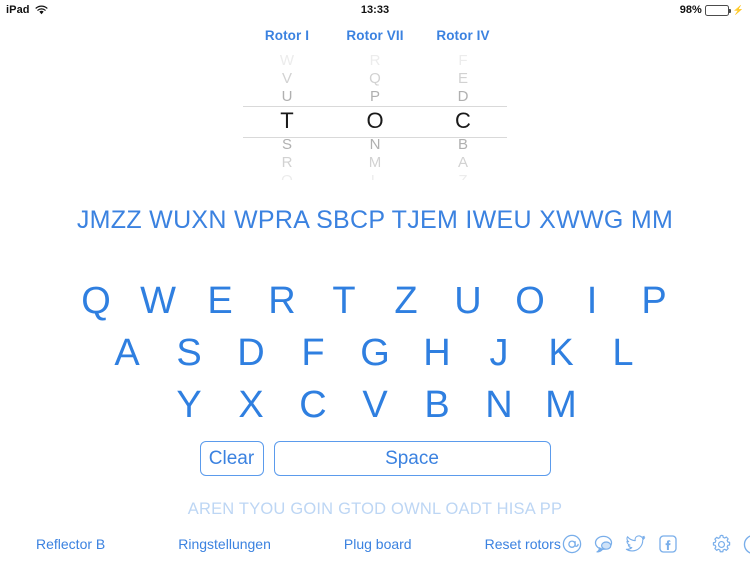 The image size is (750, 563). Describe the element at coordinates (499, 405) in the screenshot. I see `key-n: N` at that location.